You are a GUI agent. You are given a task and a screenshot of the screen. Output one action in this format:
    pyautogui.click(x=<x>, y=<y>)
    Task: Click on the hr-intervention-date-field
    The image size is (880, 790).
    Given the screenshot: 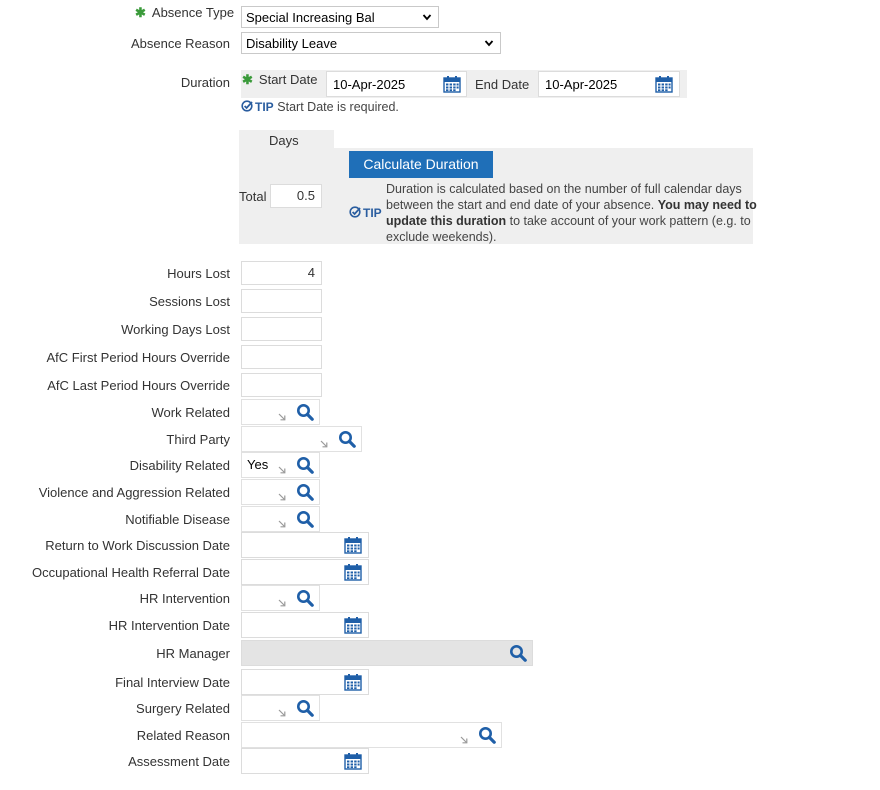 What is the action you would take?
    pyautogui.click(x=305, y=625)
    